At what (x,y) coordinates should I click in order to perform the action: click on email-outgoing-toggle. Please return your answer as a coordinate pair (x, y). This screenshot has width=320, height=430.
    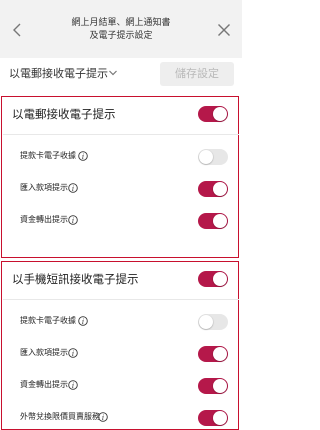
    Looking at the image, I should click on (213, 221).